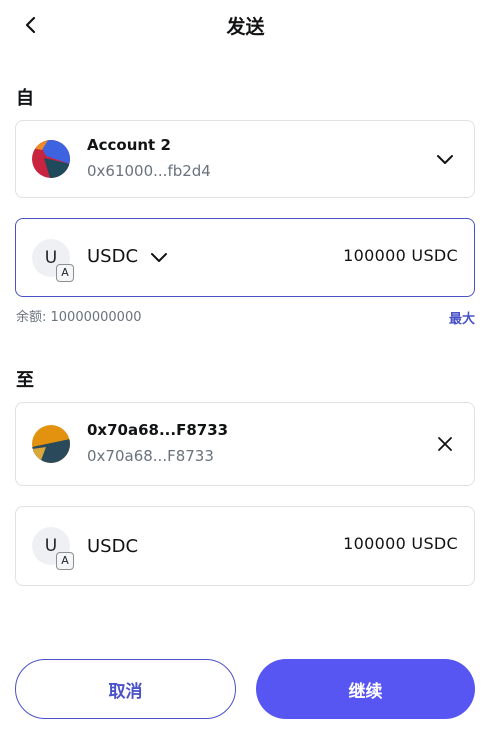 The height and width of the screenshot is (739, 491). What do you see at coordinates (462, 317) in the screenshot?
I see `max-button: 最大` at bounding box center [462, 317].